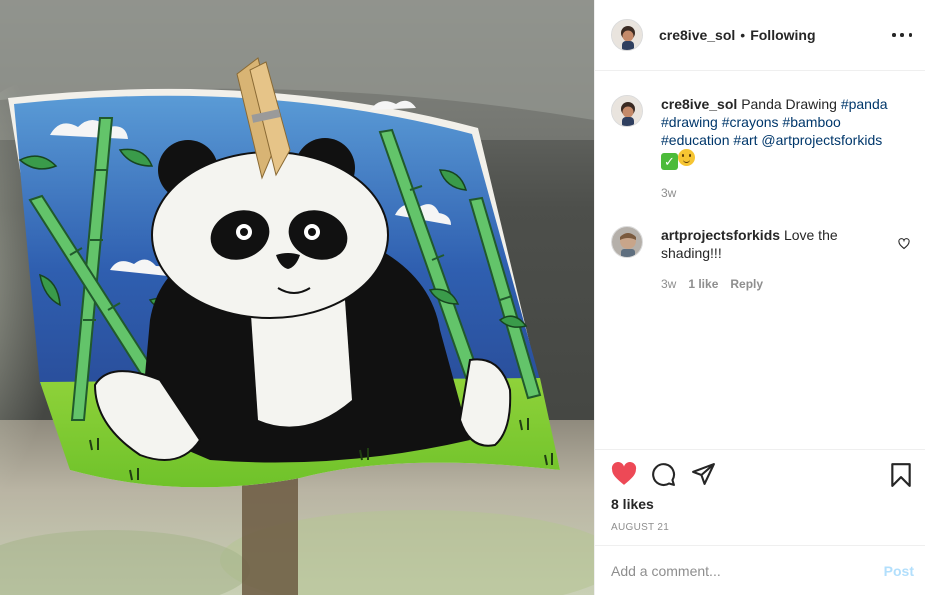  Describe the element at coordinates (821, 140) in the screenshot. I see `mention-link: @artprojectsforkids` at that location.